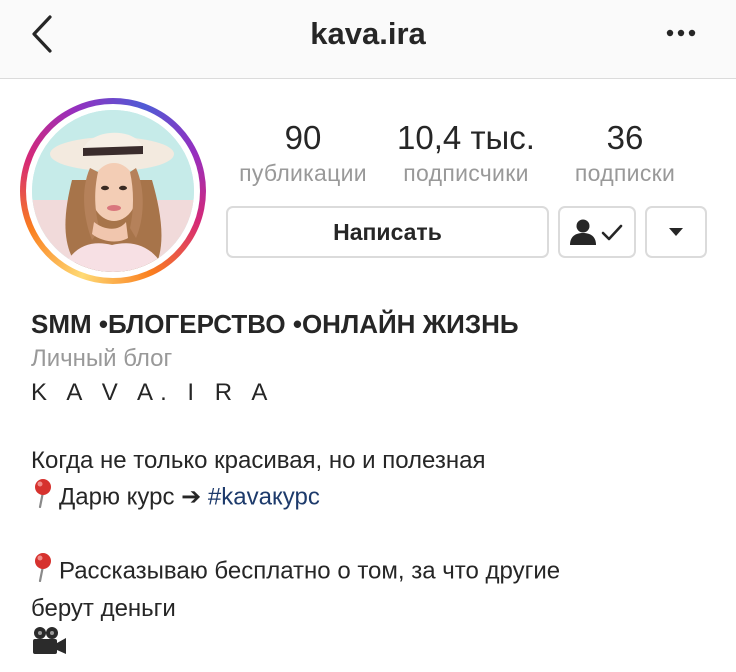 This screenshot has width=736, height=672. Describe the element at coordinates (303, 173) in the screenshot. I see `posts-label: публикации` at that location.